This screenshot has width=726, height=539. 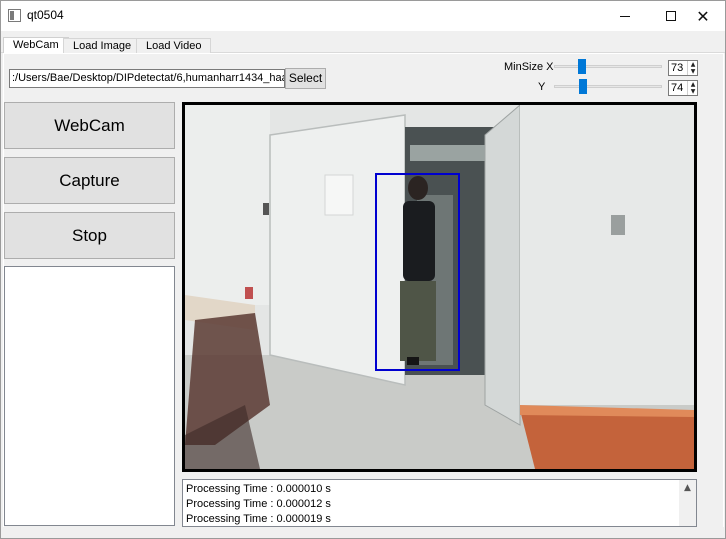 What do you see at coordinates (14, 15) in the screenshot?
I see `app-icon` at bounding box center [14, 15].